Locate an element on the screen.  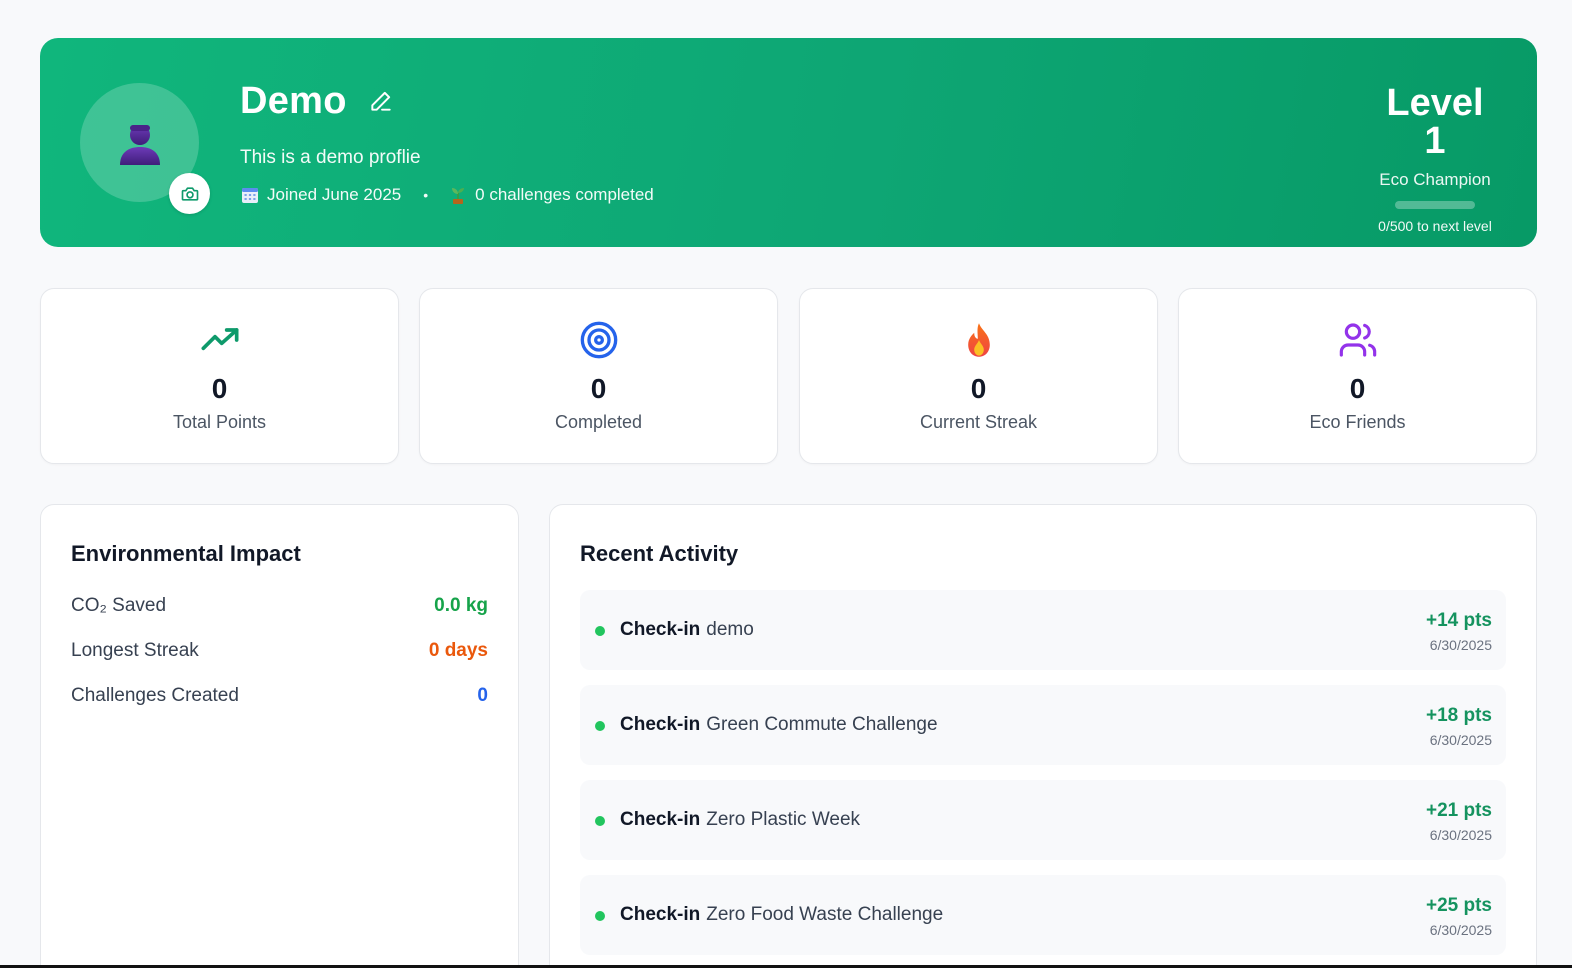
impact-value: 0 is located at coordinates (482, 695).